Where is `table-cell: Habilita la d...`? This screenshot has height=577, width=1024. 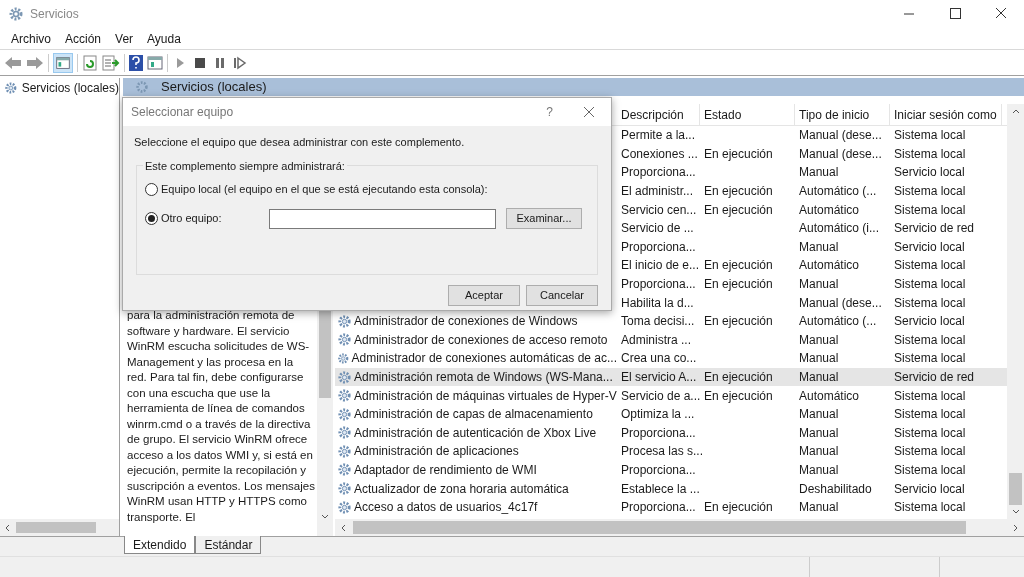 table-cell: Habilita la d... is located at coordinates (657, 302).